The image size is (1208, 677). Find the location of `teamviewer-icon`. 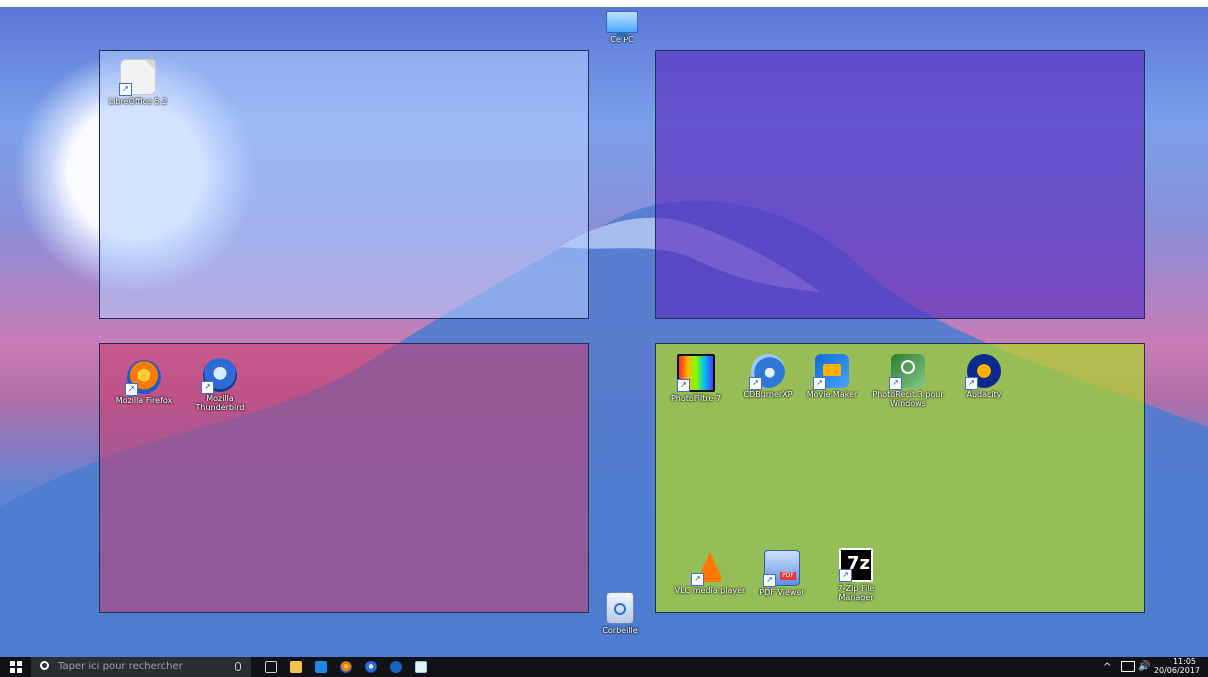

teamviewer-icon is located at coordinates (396, 667).